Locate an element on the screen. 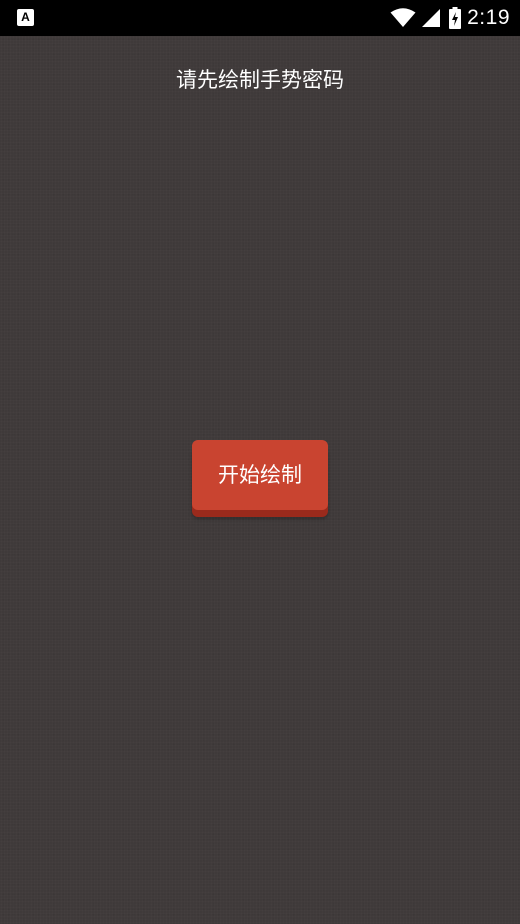  status-clock: 2:19 is located at coordinates (488, 17).